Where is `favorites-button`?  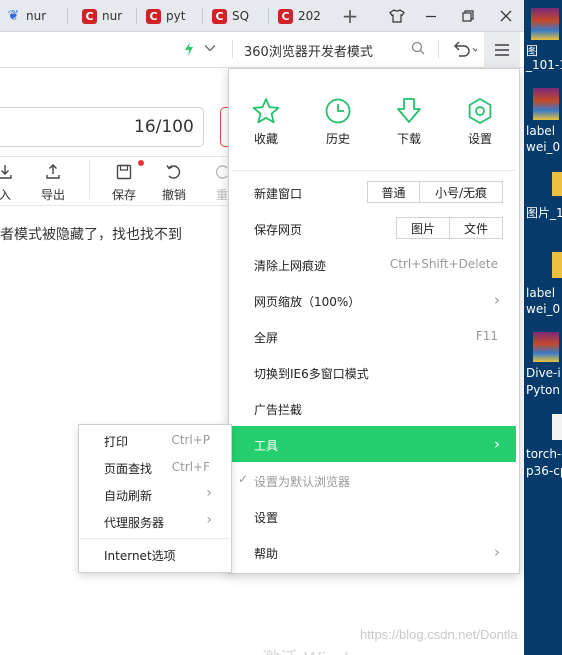
favorites-button is located at coordinates (266, 111).